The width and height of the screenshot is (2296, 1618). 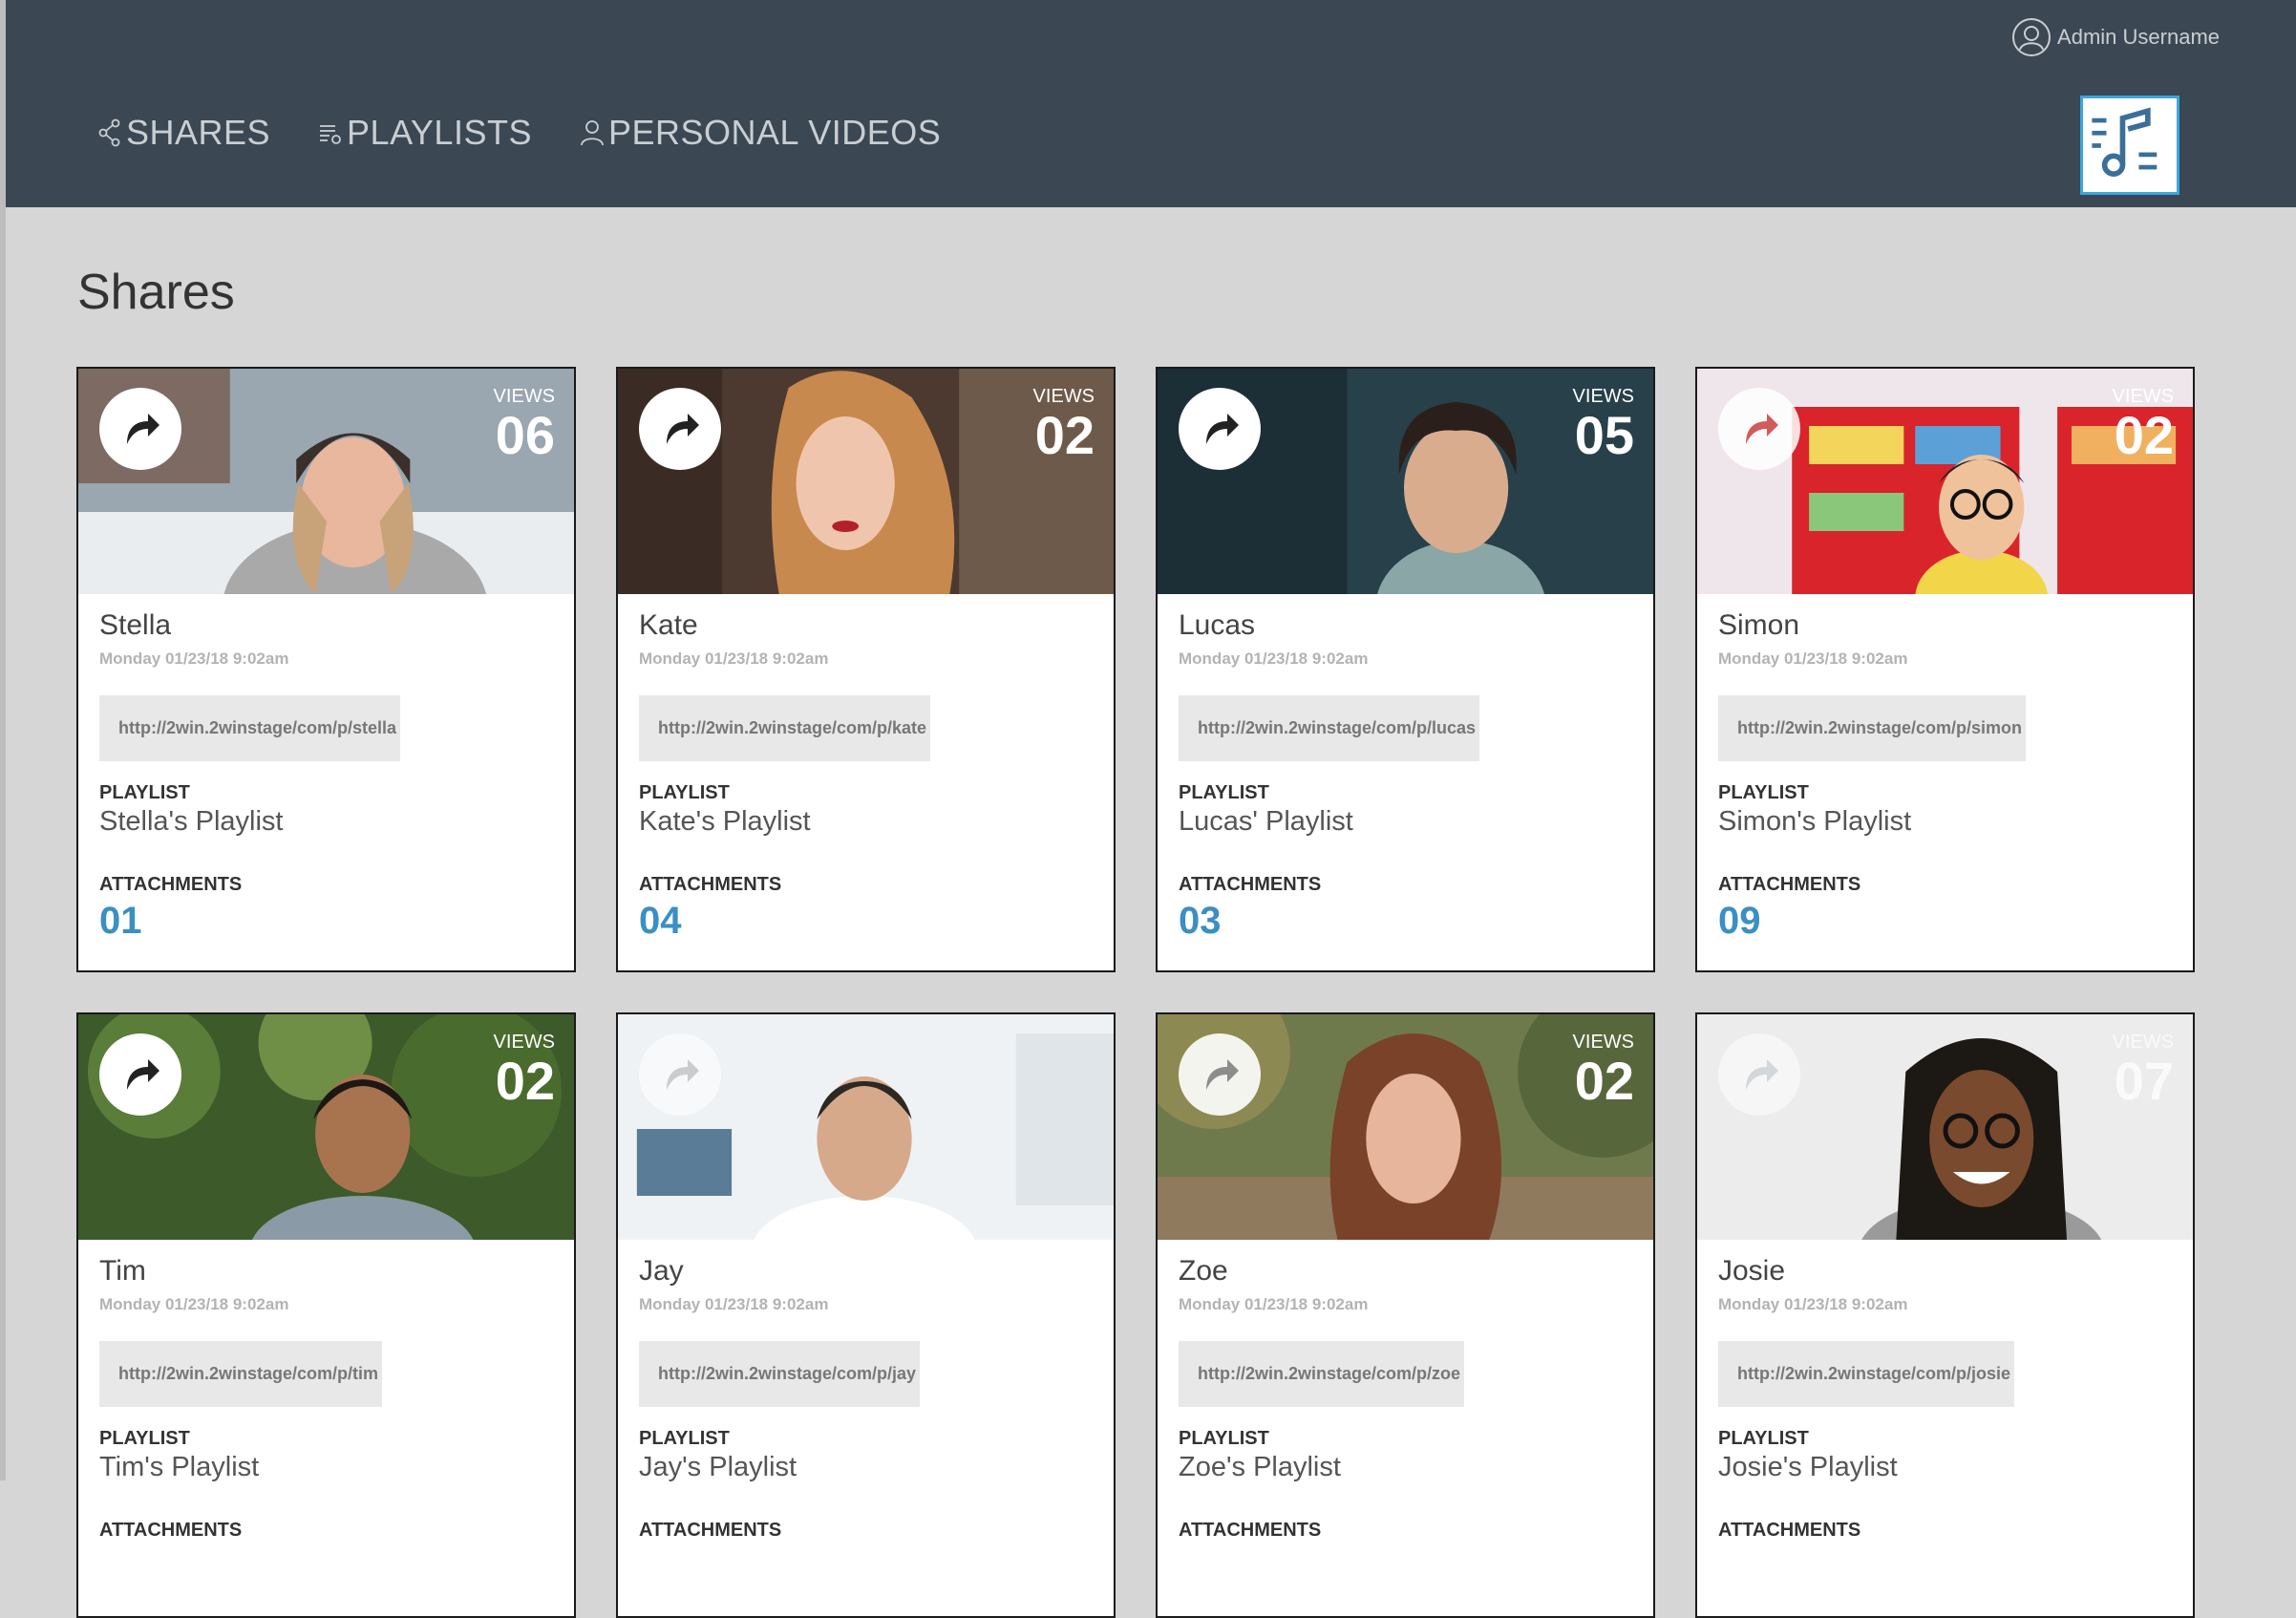 What do you see at coordinates (1604, 435) in the screenshot?
I see `views-count: 05` at bounding box center [1604, 435].